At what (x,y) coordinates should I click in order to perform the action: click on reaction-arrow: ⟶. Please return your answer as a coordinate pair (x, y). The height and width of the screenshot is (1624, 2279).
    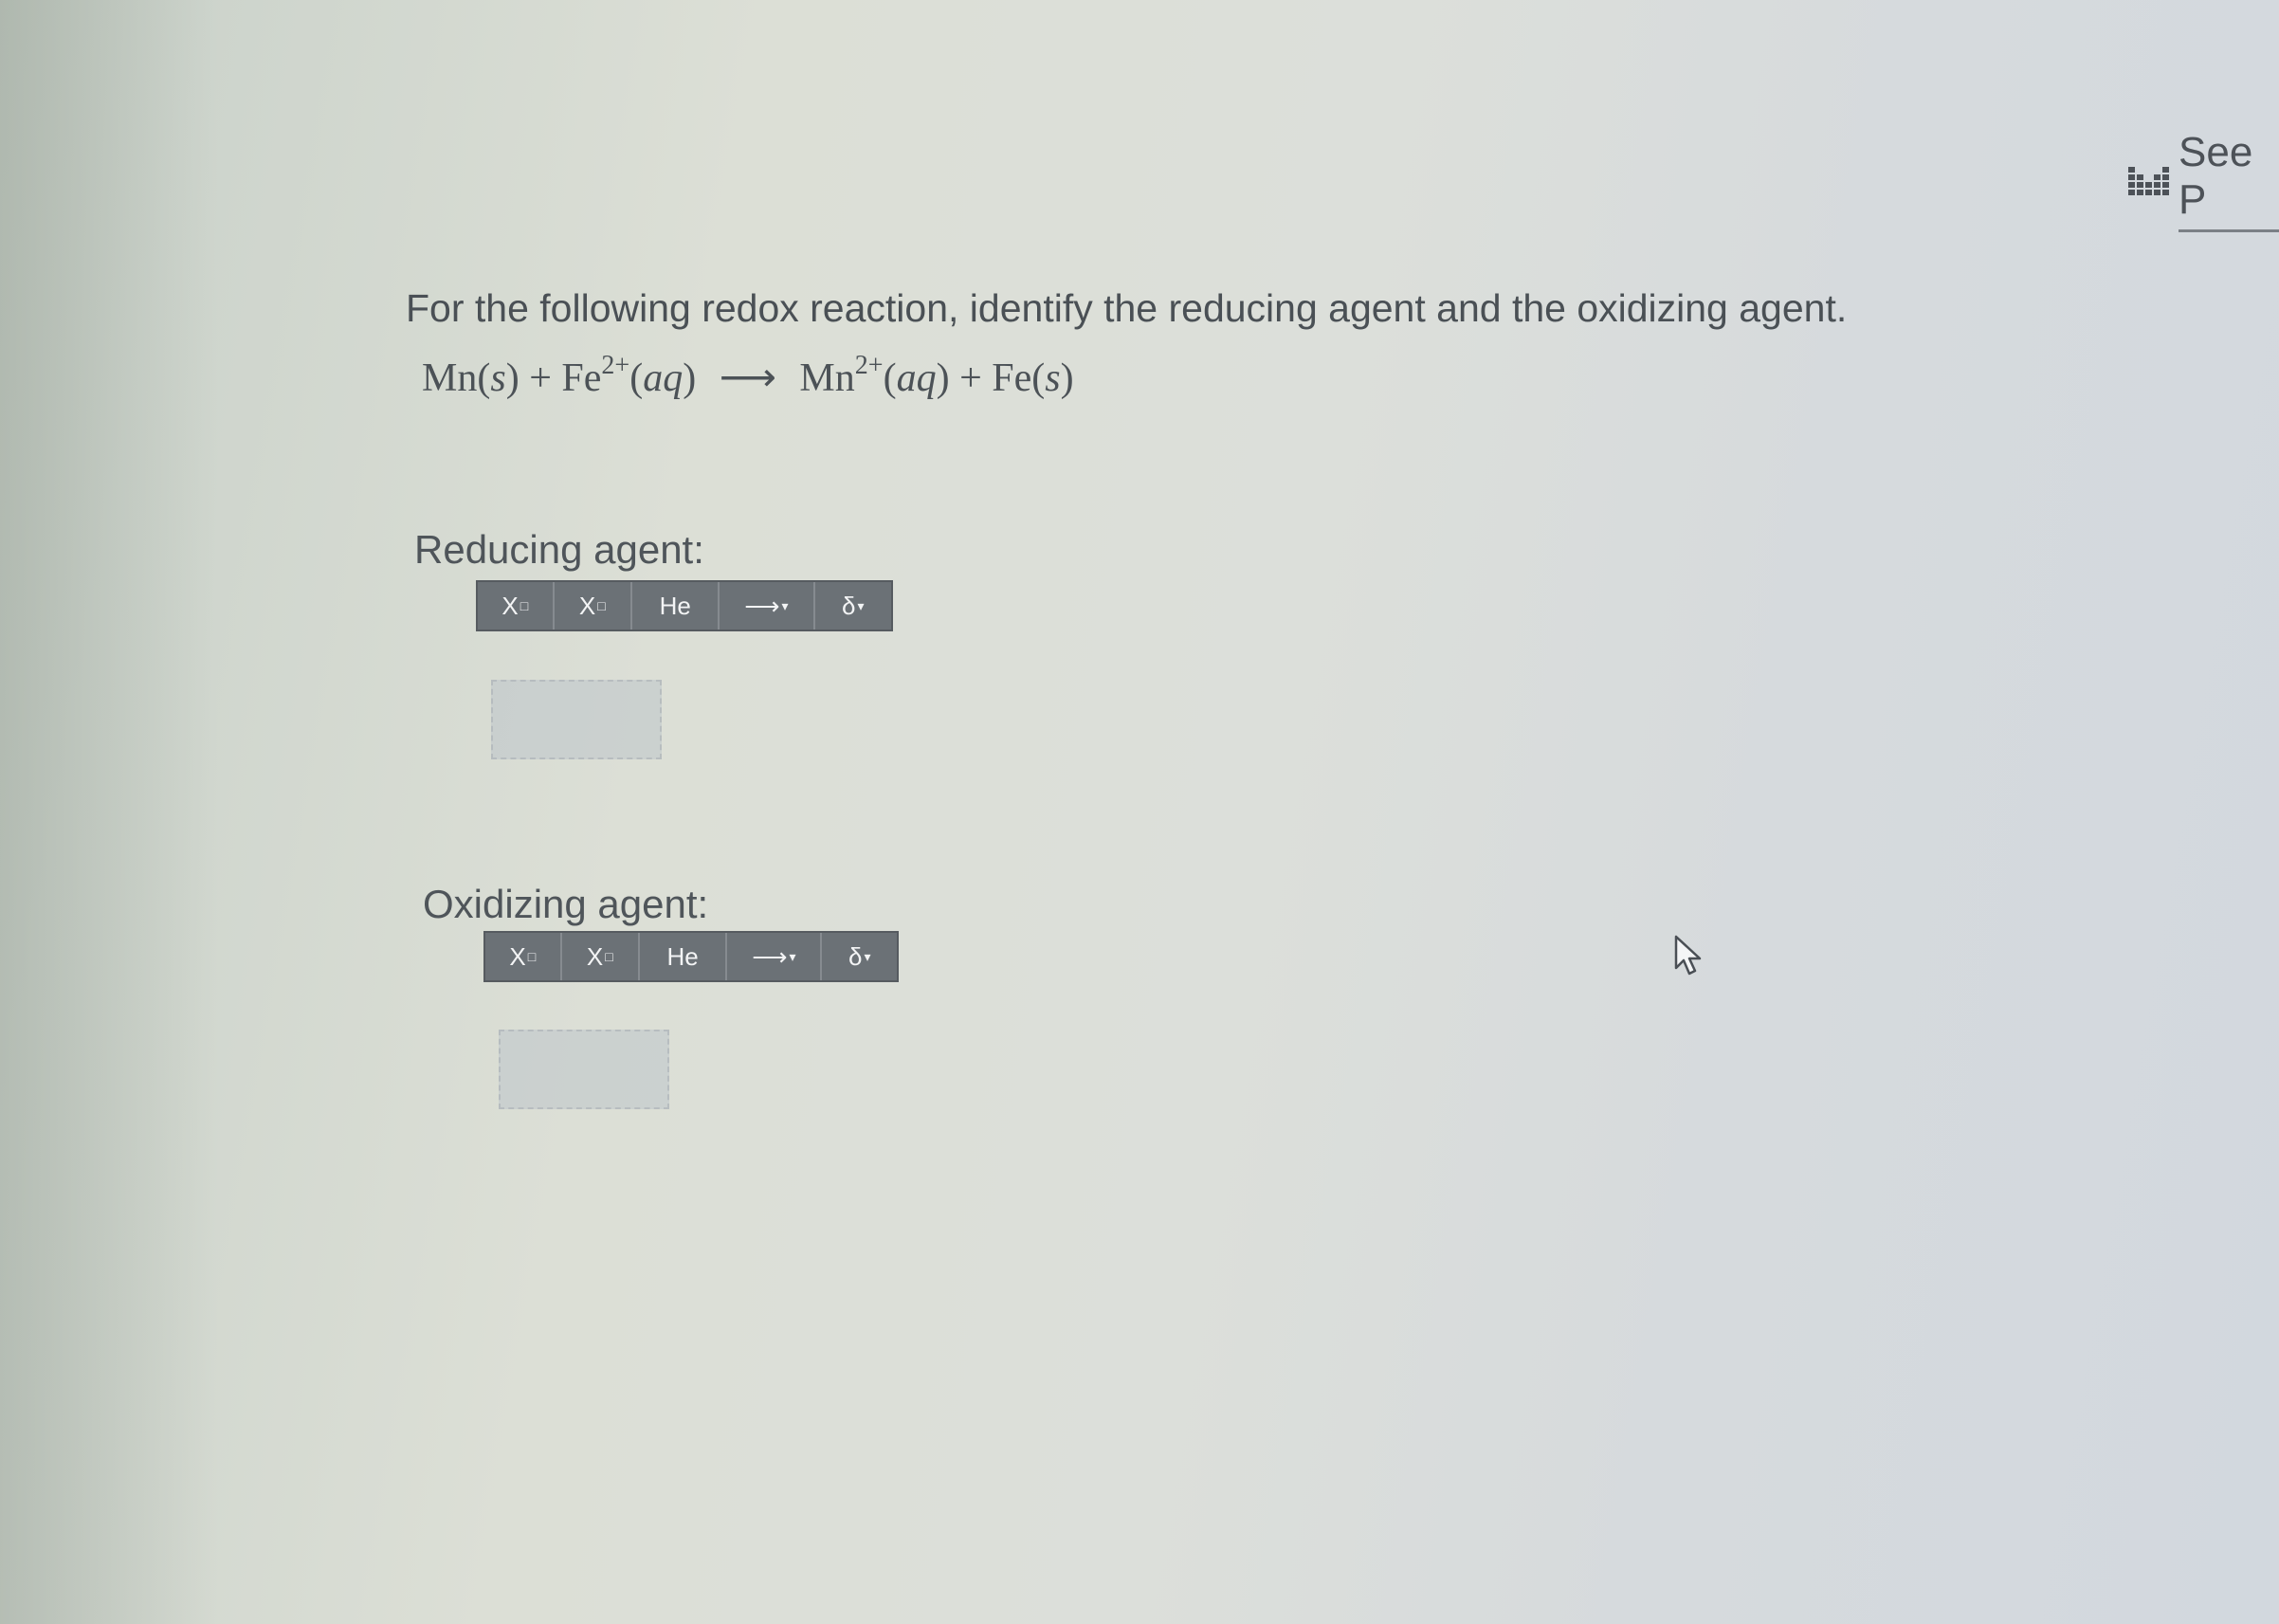
    Looking at the image, I should click on (748, 378).